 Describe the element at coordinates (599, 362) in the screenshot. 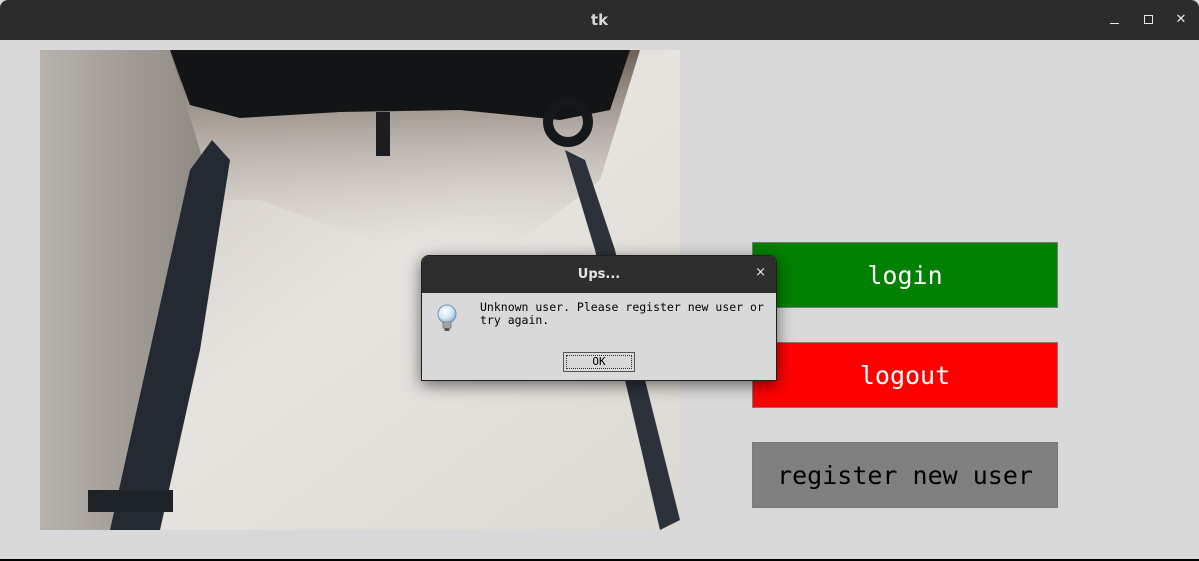

I see `ok-button: OK` at that location.